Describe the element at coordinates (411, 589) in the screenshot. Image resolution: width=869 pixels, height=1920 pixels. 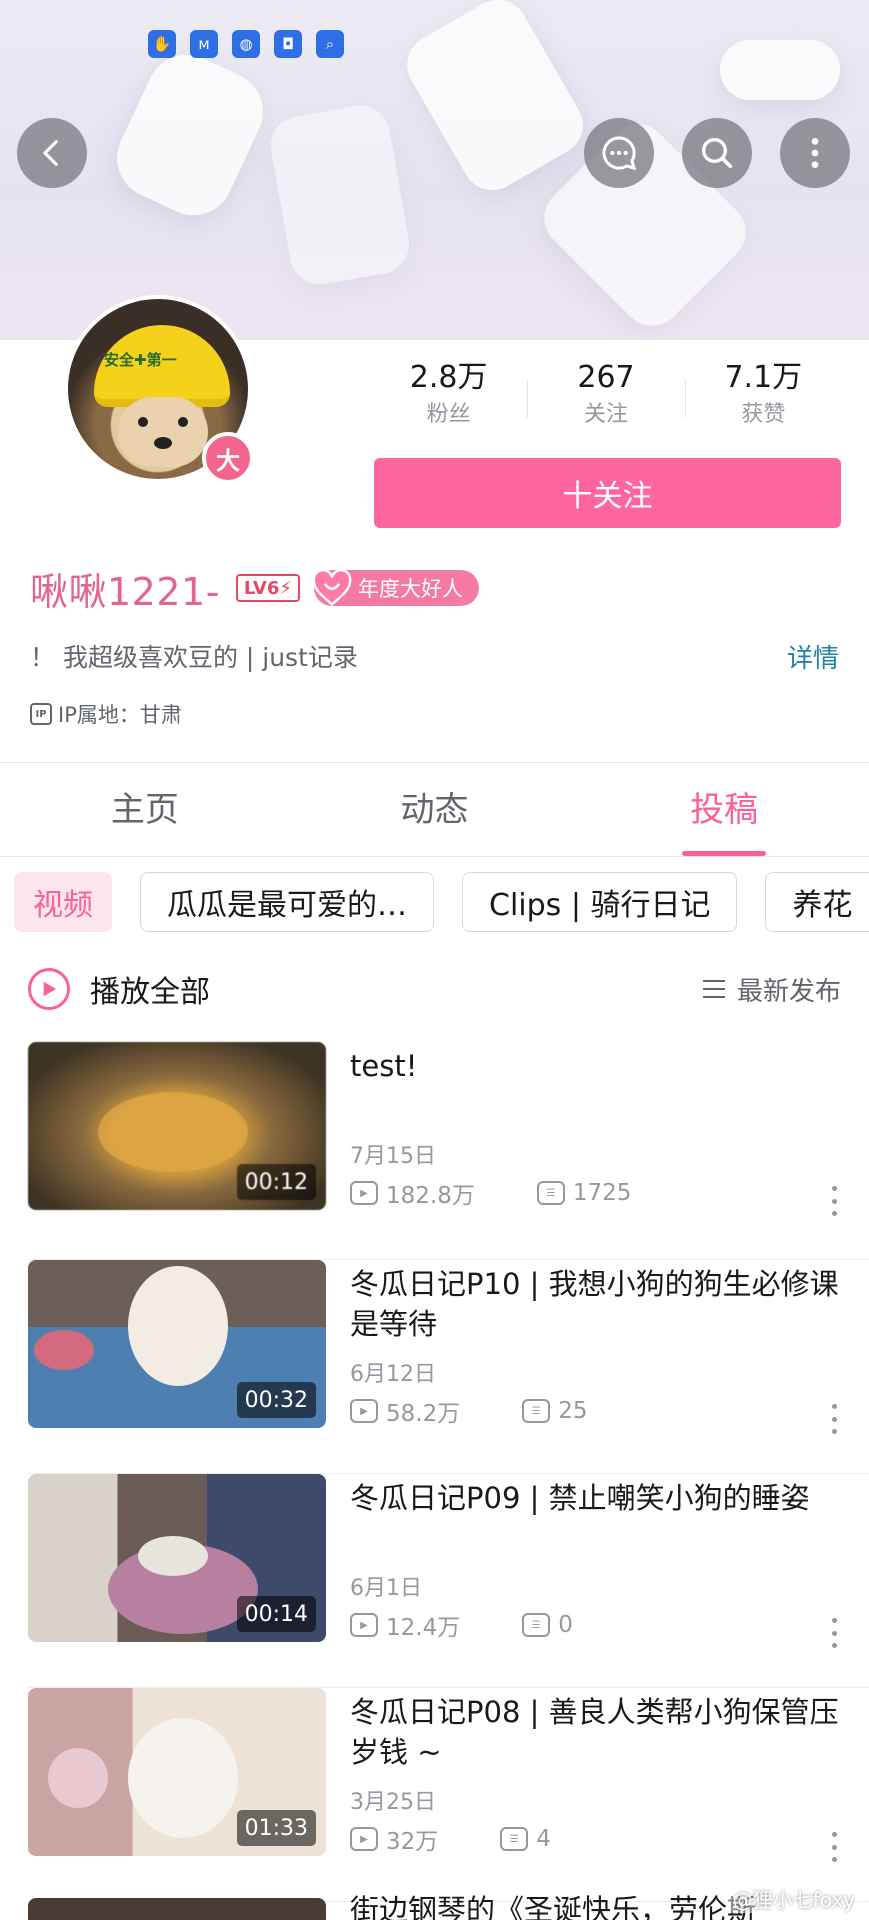
I see `annual-badge-label: 年度大好人` at that location.